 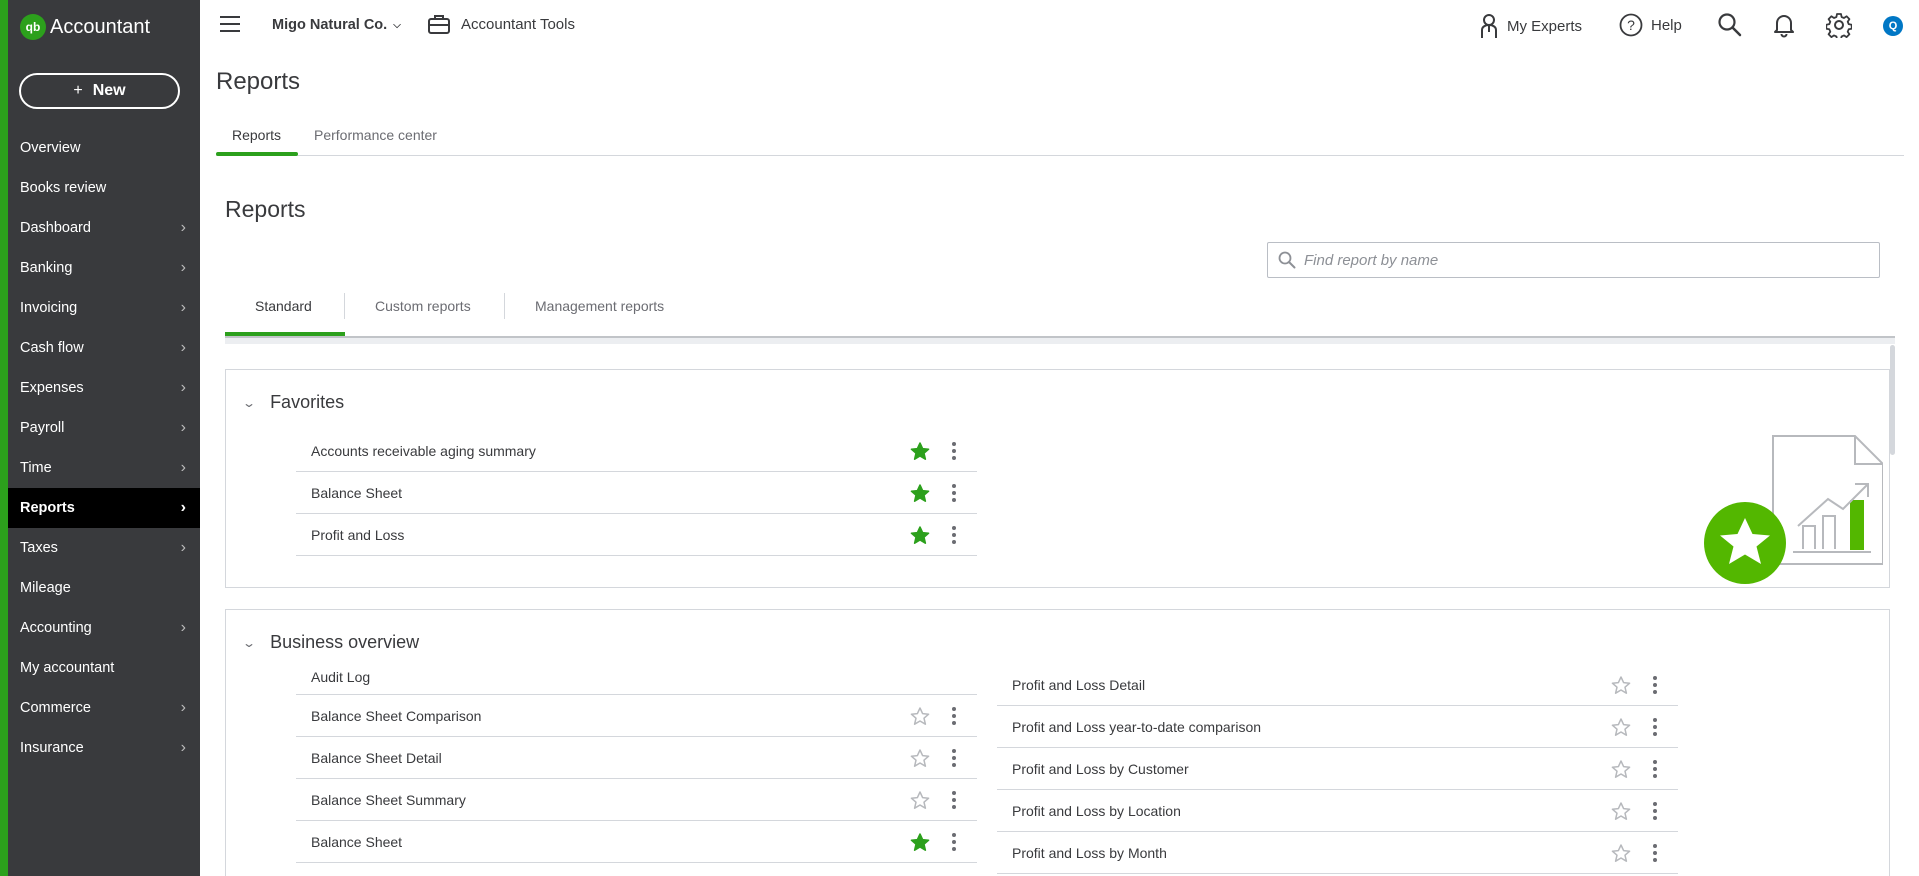 What do you see at coordinates (104, 668) in the screenshot?
I see `sidebar-item-my-accountant: My accountant` at bounding box center [104, 668].